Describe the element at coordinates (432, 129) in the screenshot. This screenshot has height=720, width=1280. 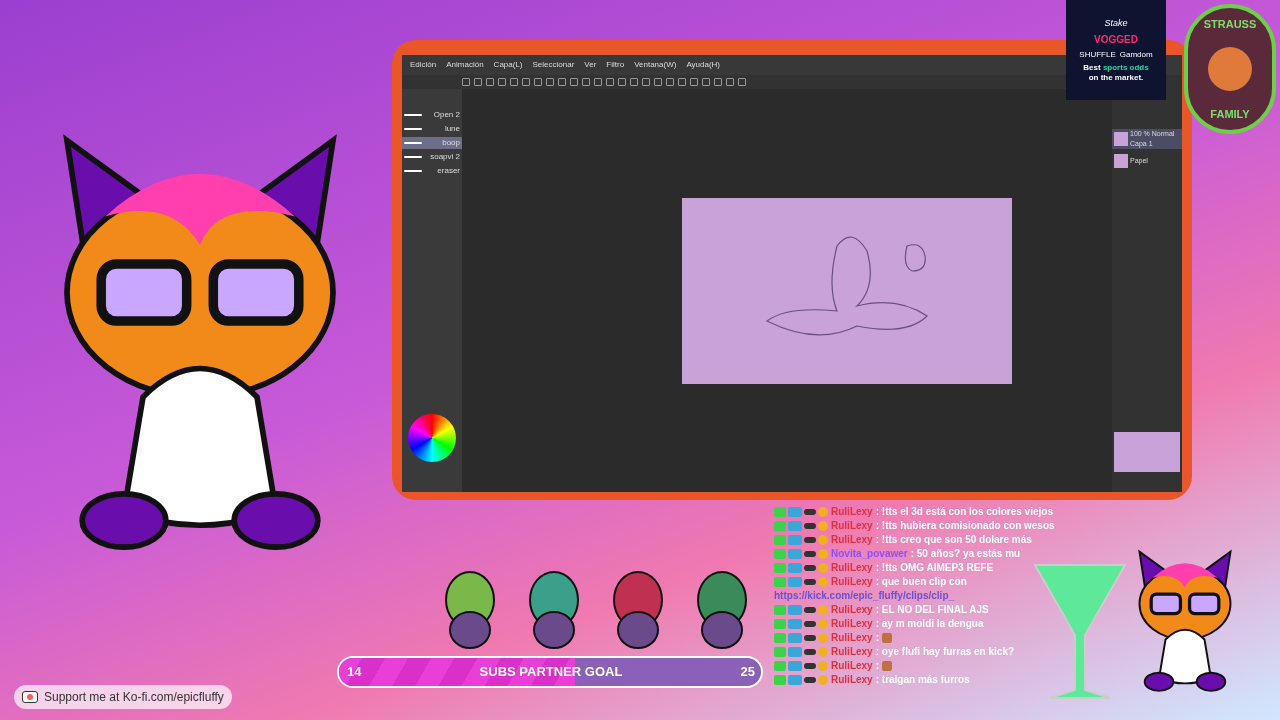
I see `brush-item: lune` at that location.